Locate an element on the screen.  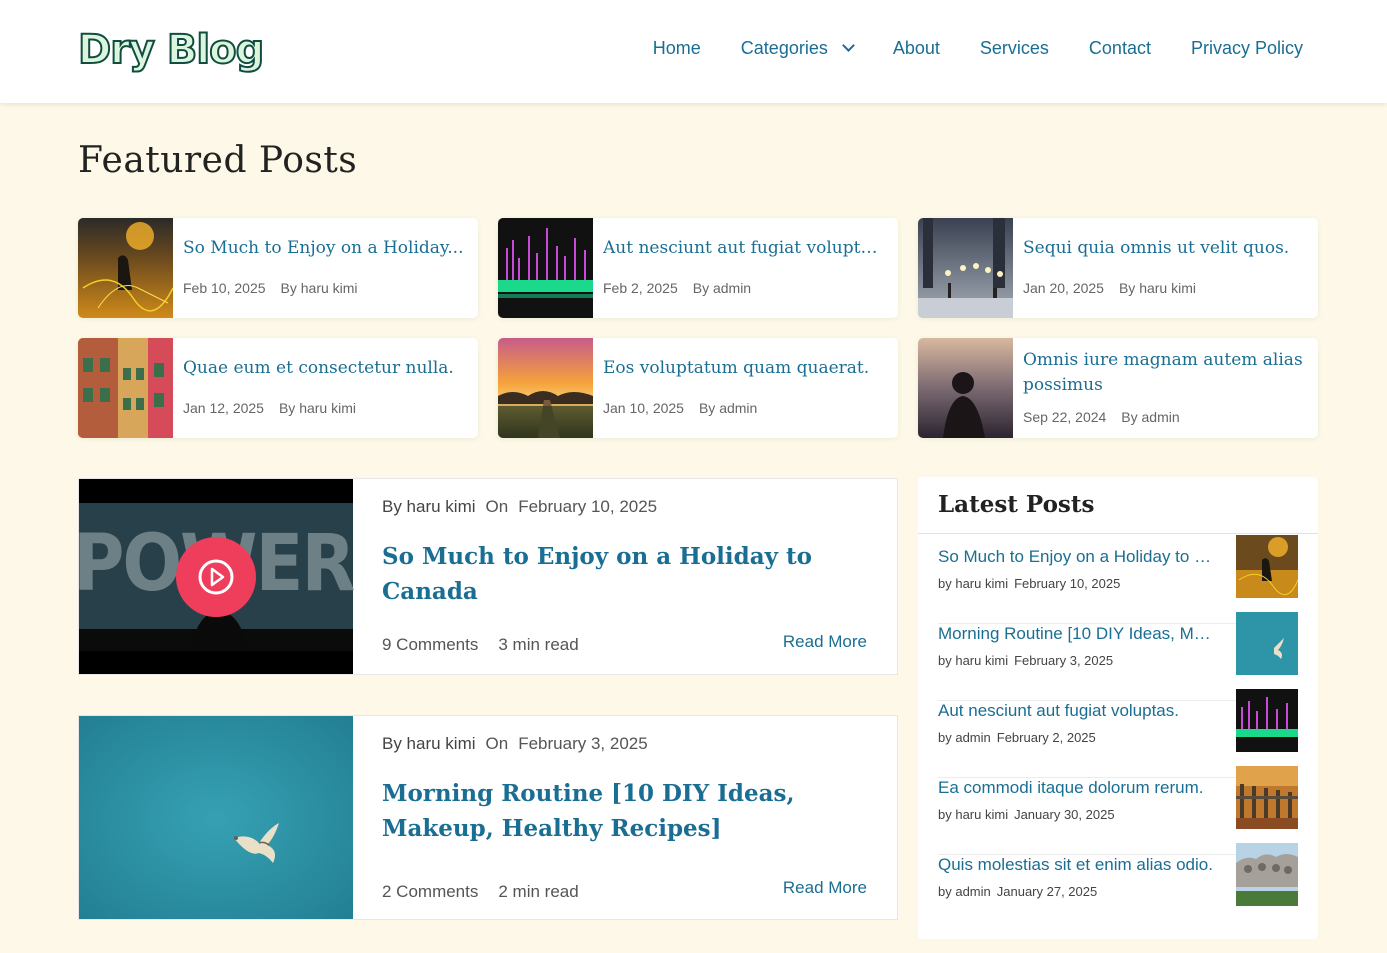
latest-posts-heading: Latest Posts is located at coordinates (1016, 504).